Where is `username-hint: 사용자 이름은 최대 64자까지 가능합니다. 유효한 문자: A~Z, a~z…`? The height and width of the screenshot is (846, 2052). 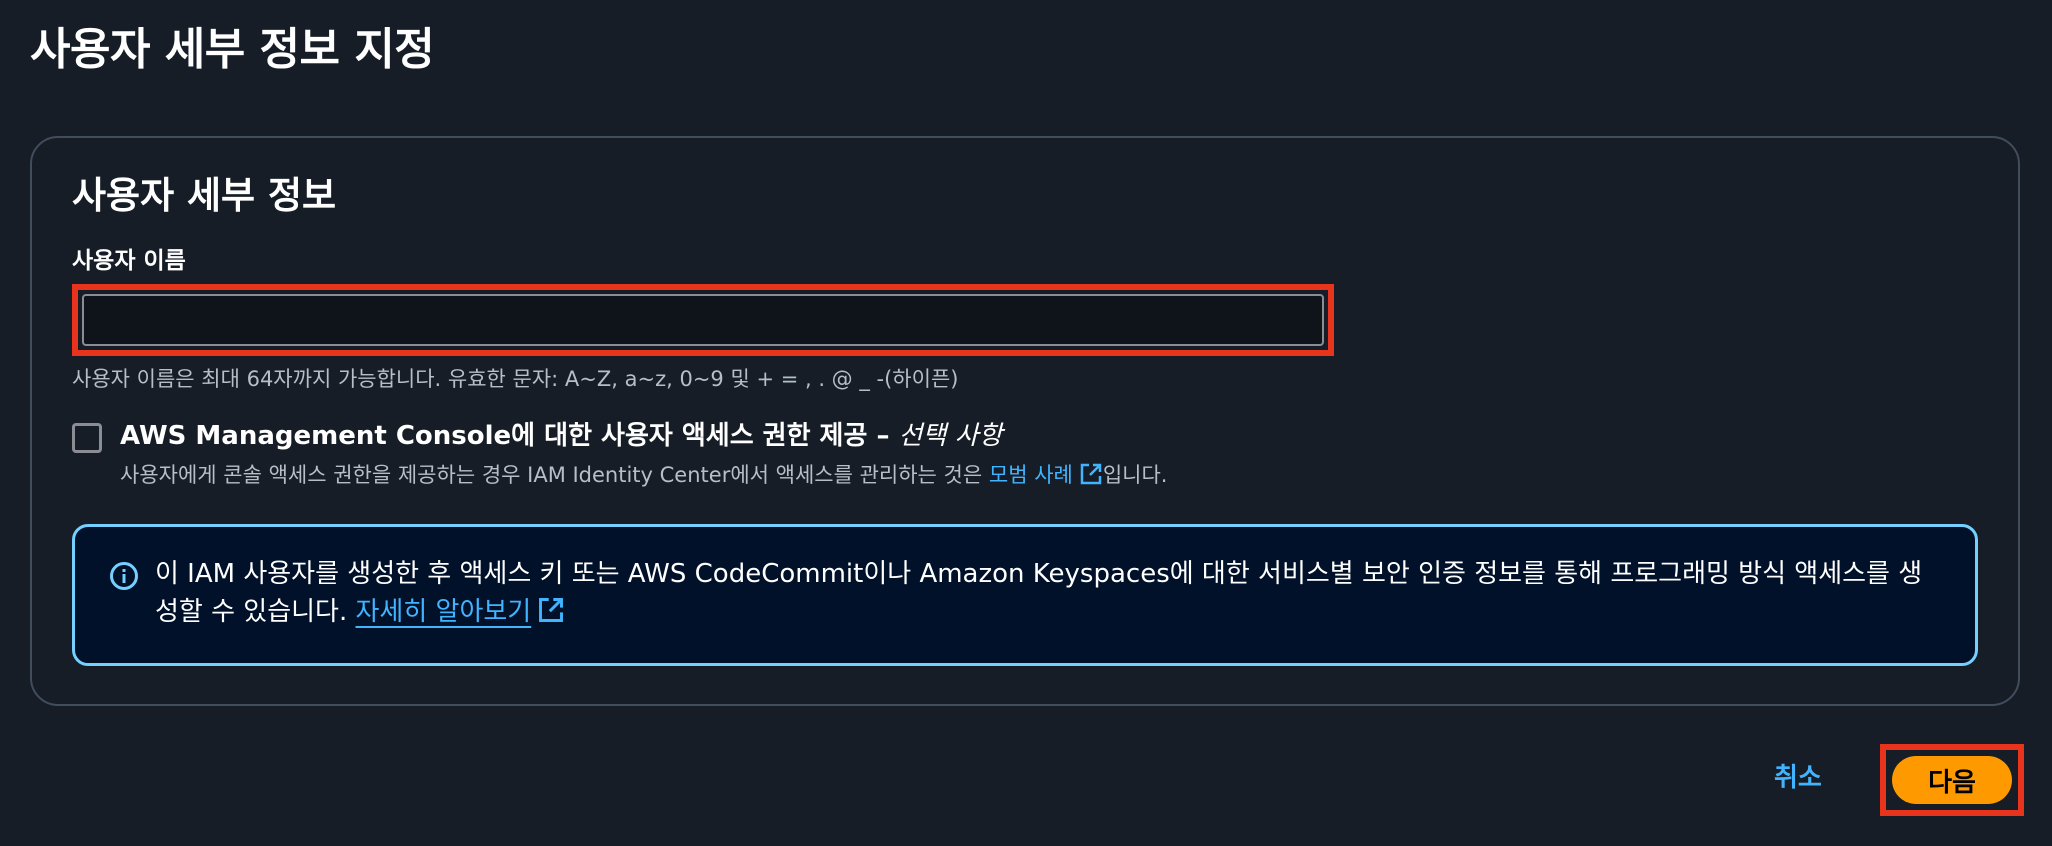
username-hint: 사용자 이름은 최대 64자까지 가능합니다. 유효한 문자: A~Z, a~z… is located at coordinates (515, 379).